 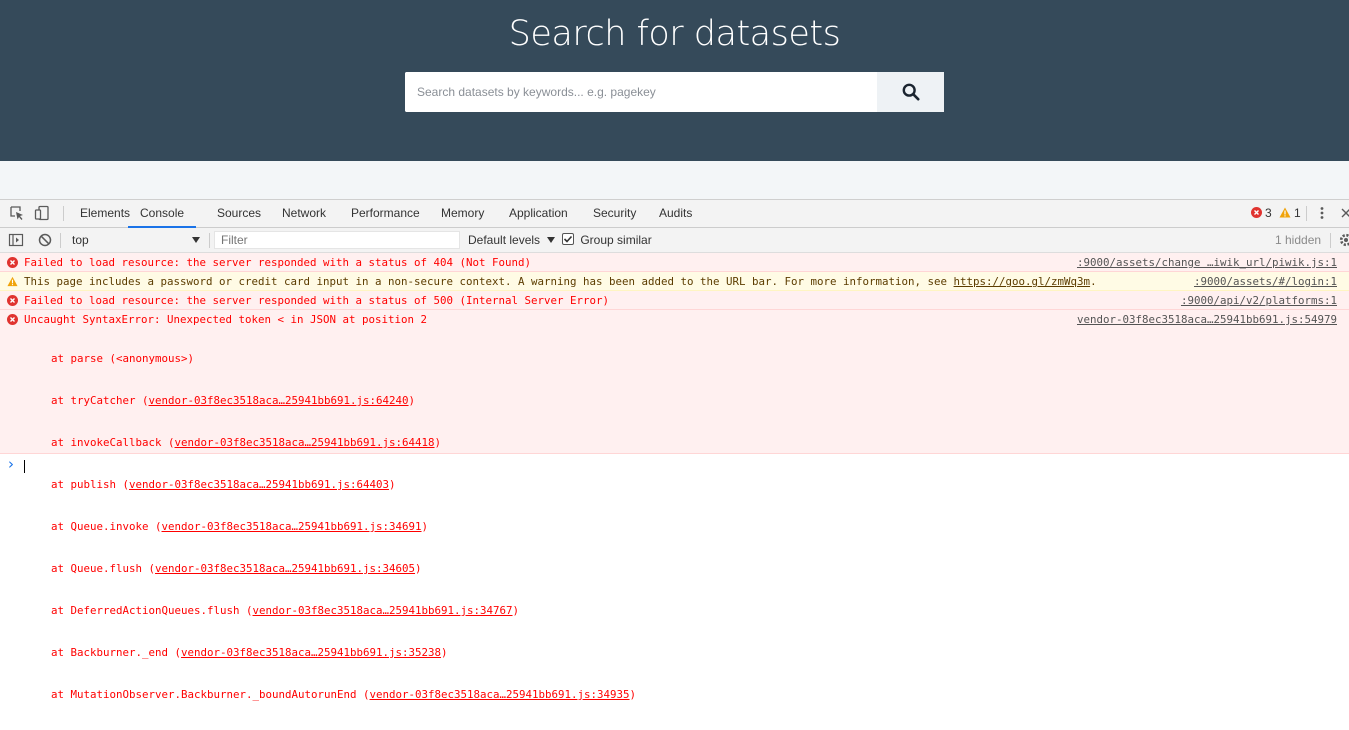 What do you see at coordinates (1207, 262) in the screenshot?
I see `source-link: :9000/assets/change …iwik_url/piwik.js:1` at bounding box center [1207, 262].